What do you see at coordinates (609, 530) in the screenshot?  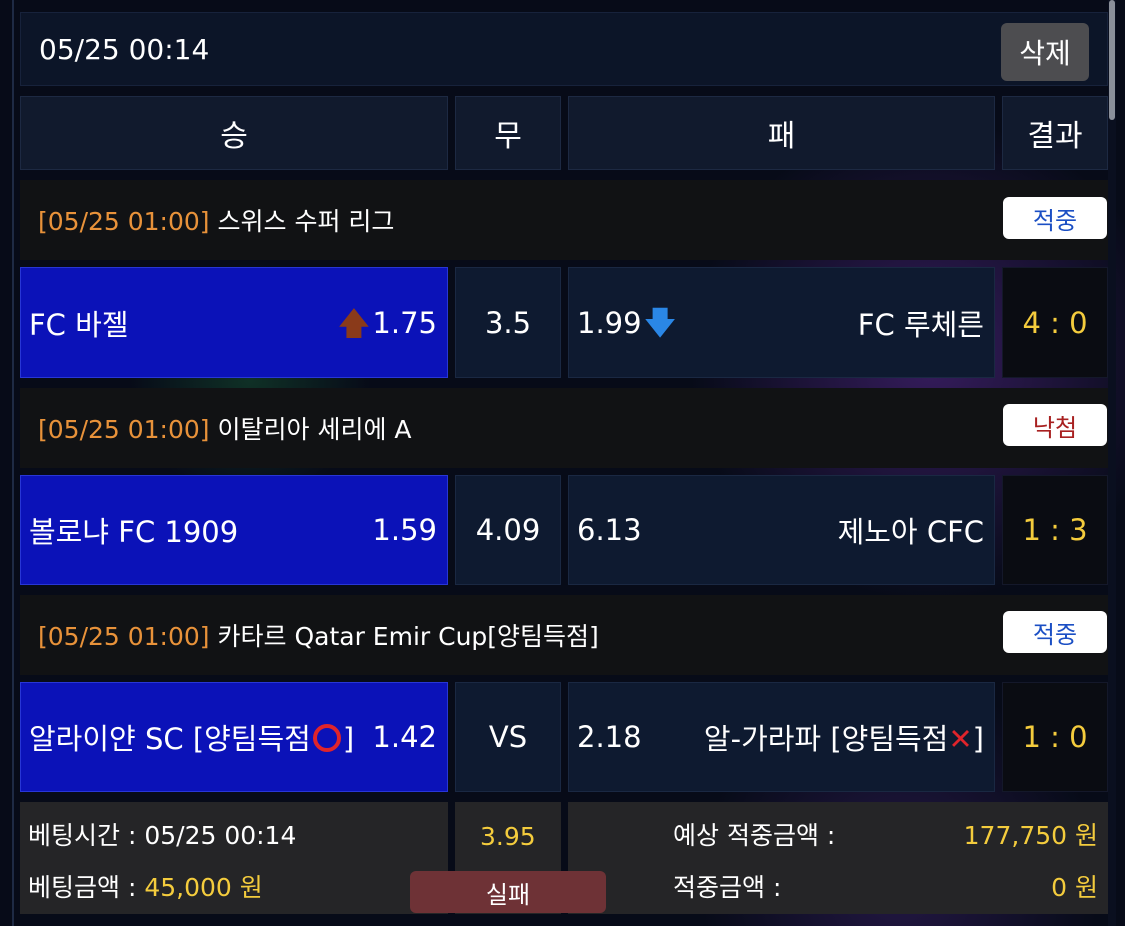 I see `away-odds: 6.13` at bounding box center [609, 530].